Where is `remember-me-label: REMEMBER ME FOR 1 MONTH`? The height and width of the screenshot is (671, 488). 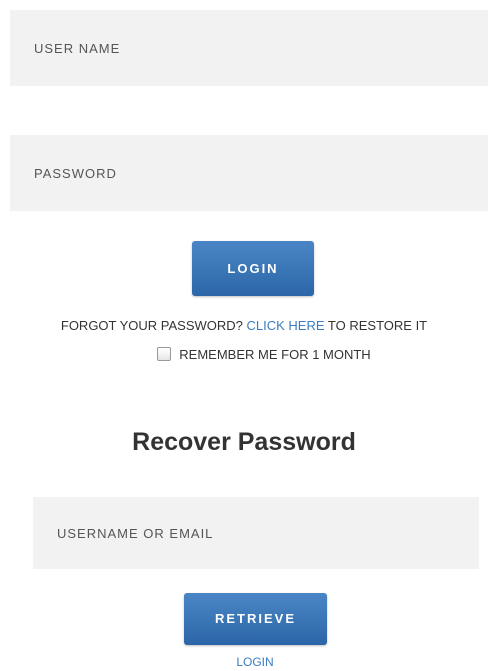 remember-me-label: REMEMBER ME FOR 1 MONTH is located at coordinates (274, 354).